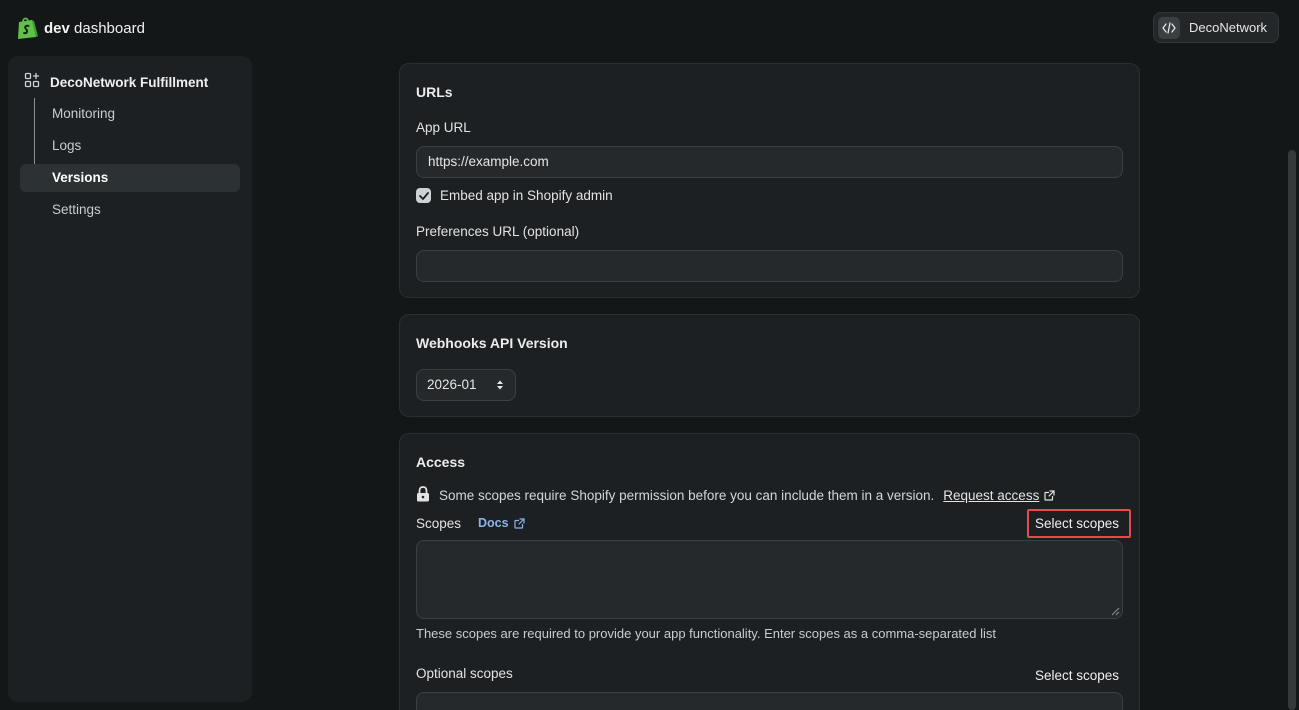  Describe the element at coordinates (434, 92) in the screenshot. I see `urls-card-title: URLs` at that location.